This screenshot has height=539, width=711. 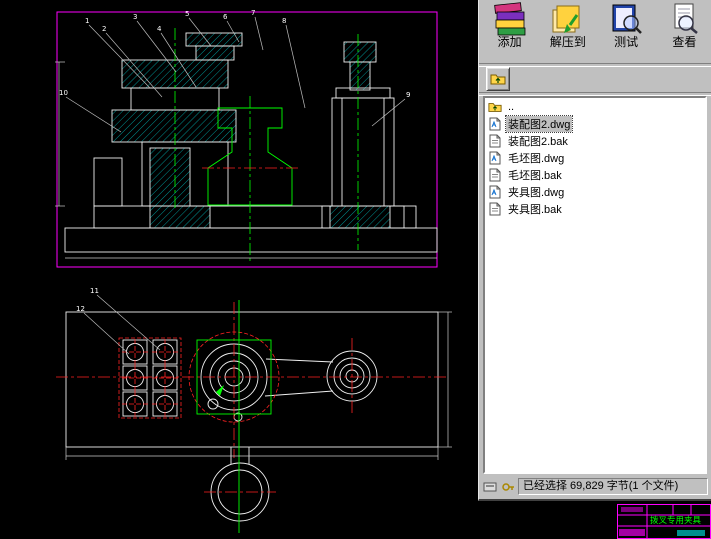 I want to click on cad-title-block: 拨叉专用夹具, so click(x=664, y=521).